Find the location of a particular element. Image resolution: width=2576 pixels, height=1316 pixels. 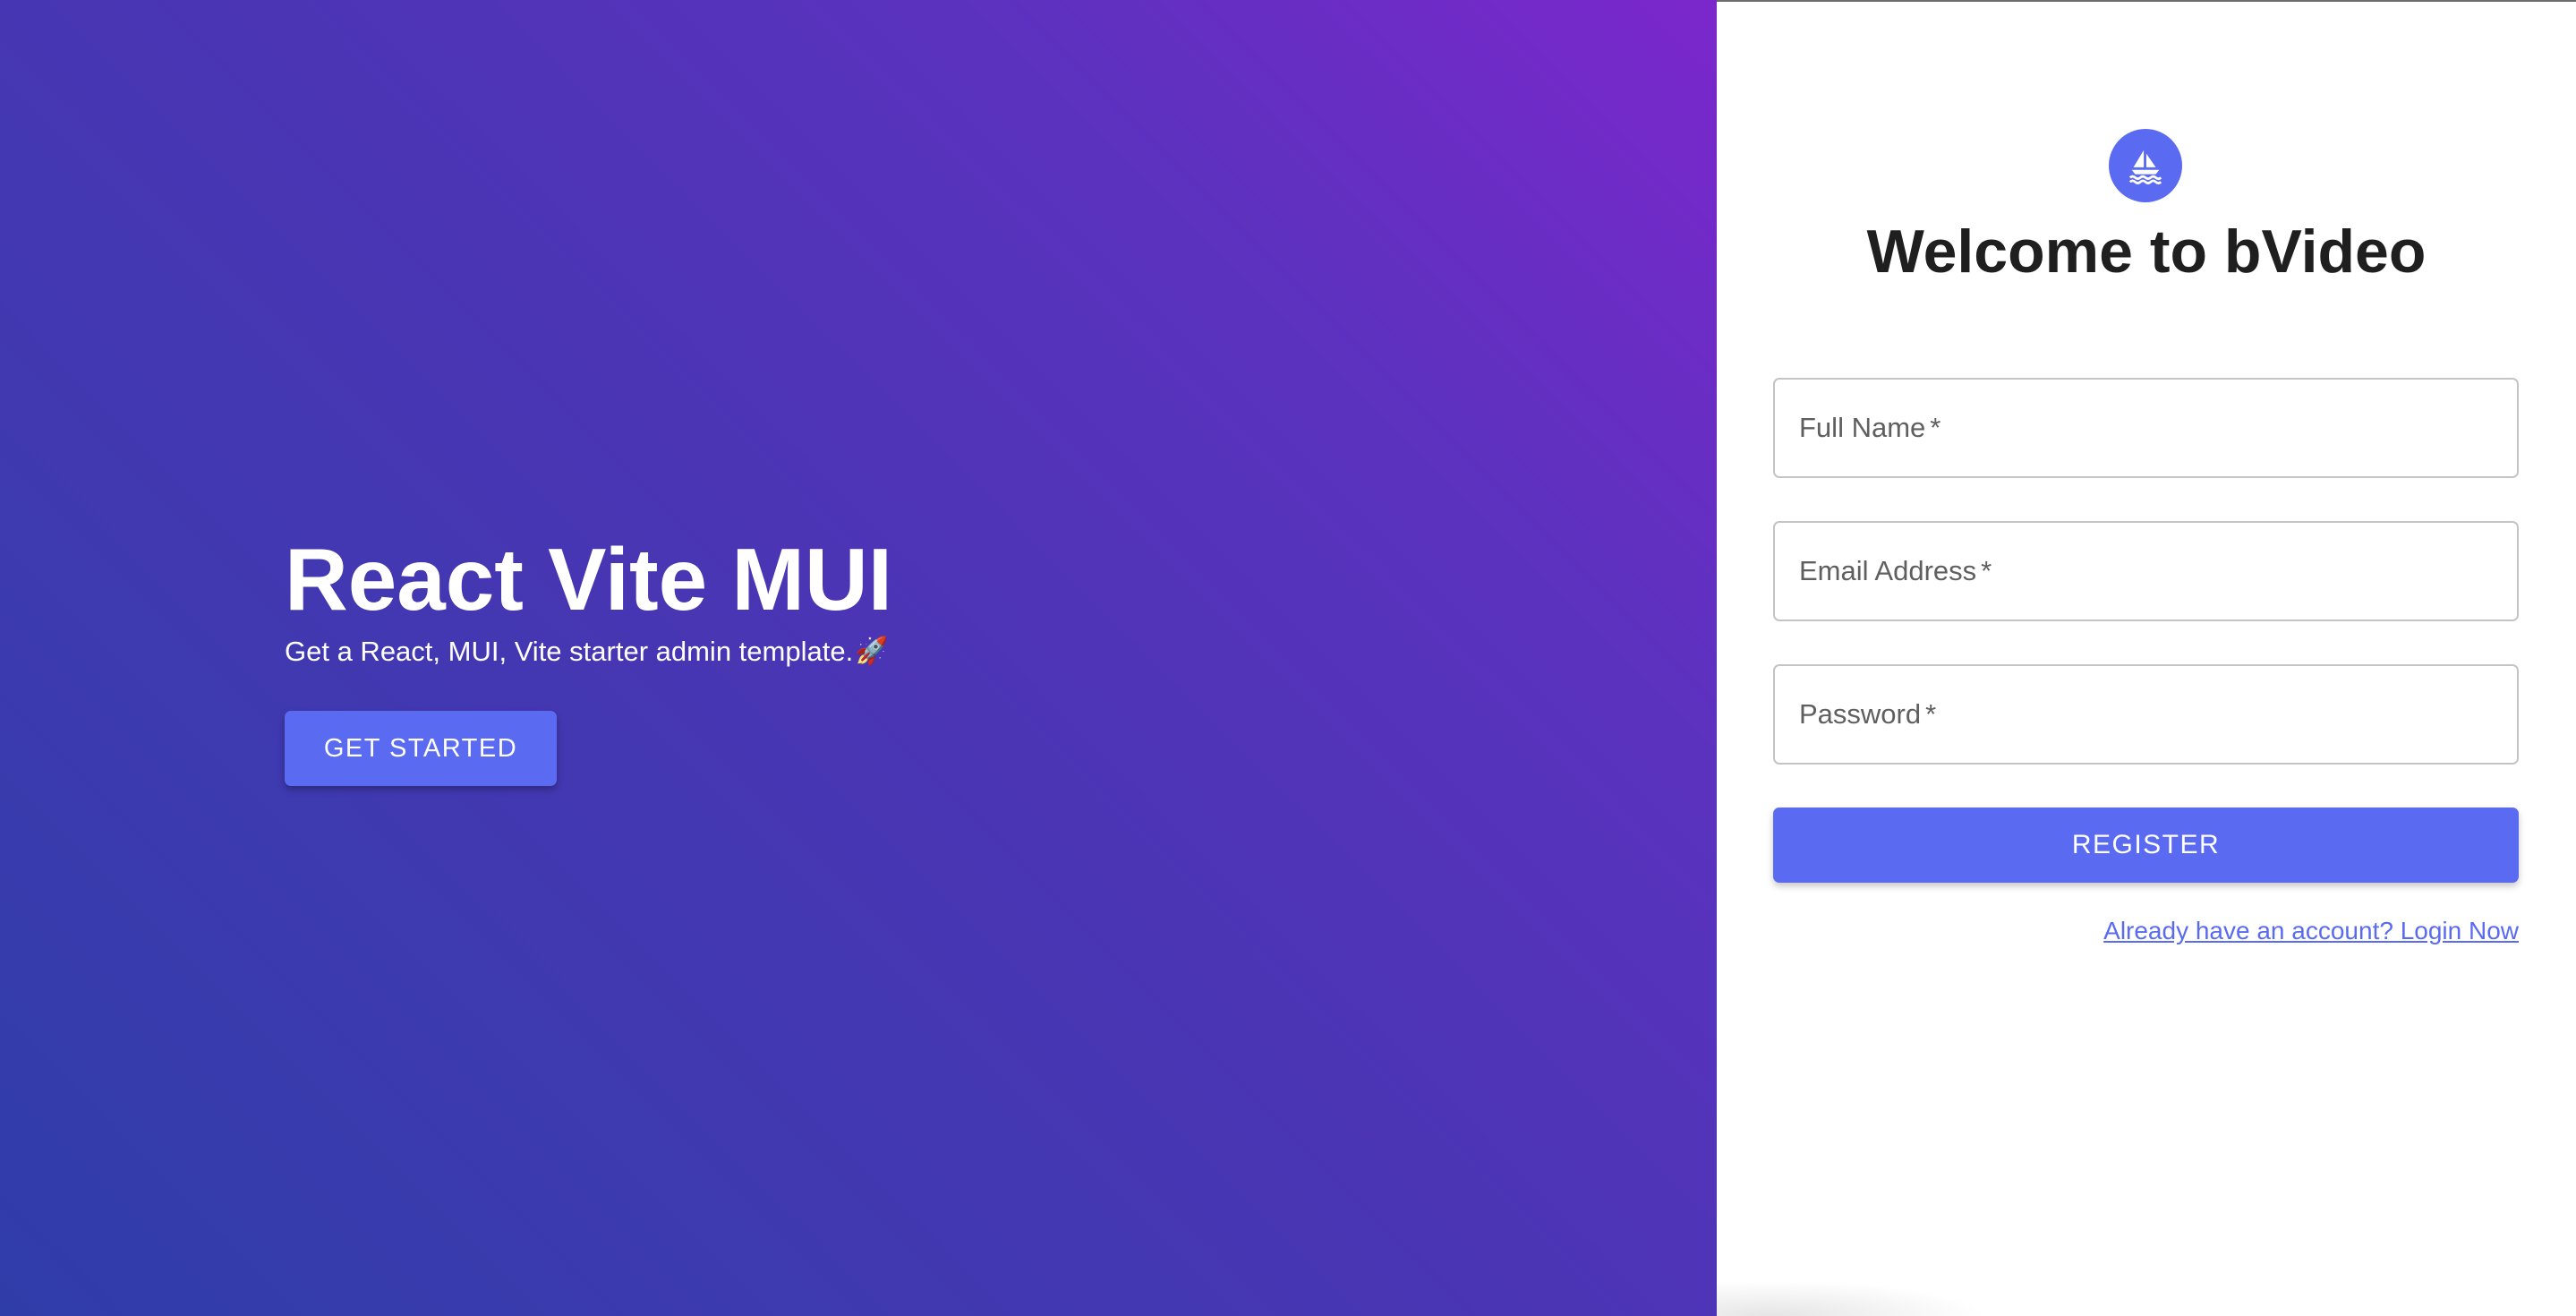

get-started-button: GET STARTED is located at coordinates (421, 748).